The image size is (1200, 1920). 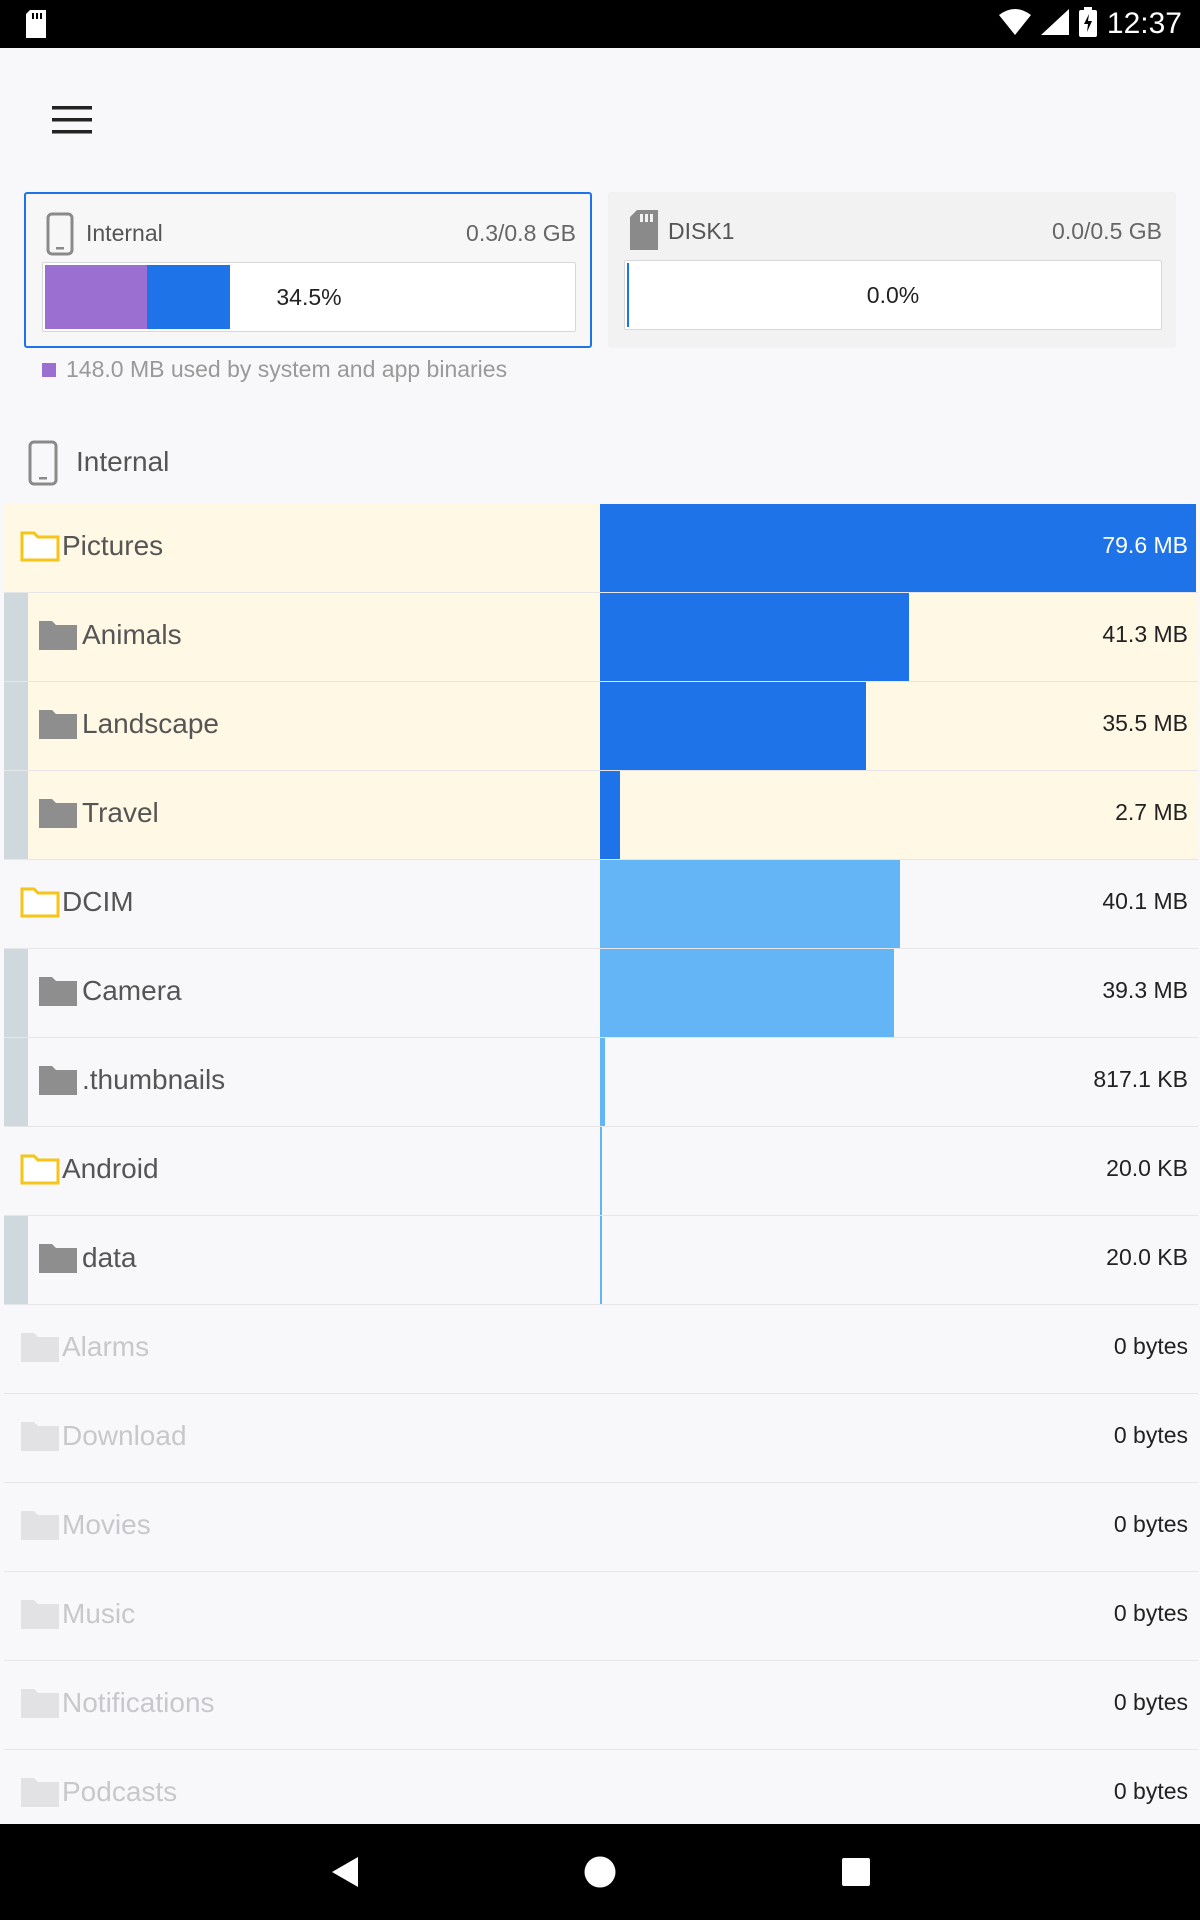 I want to click on recents-button, so click(x=856, y=1872).